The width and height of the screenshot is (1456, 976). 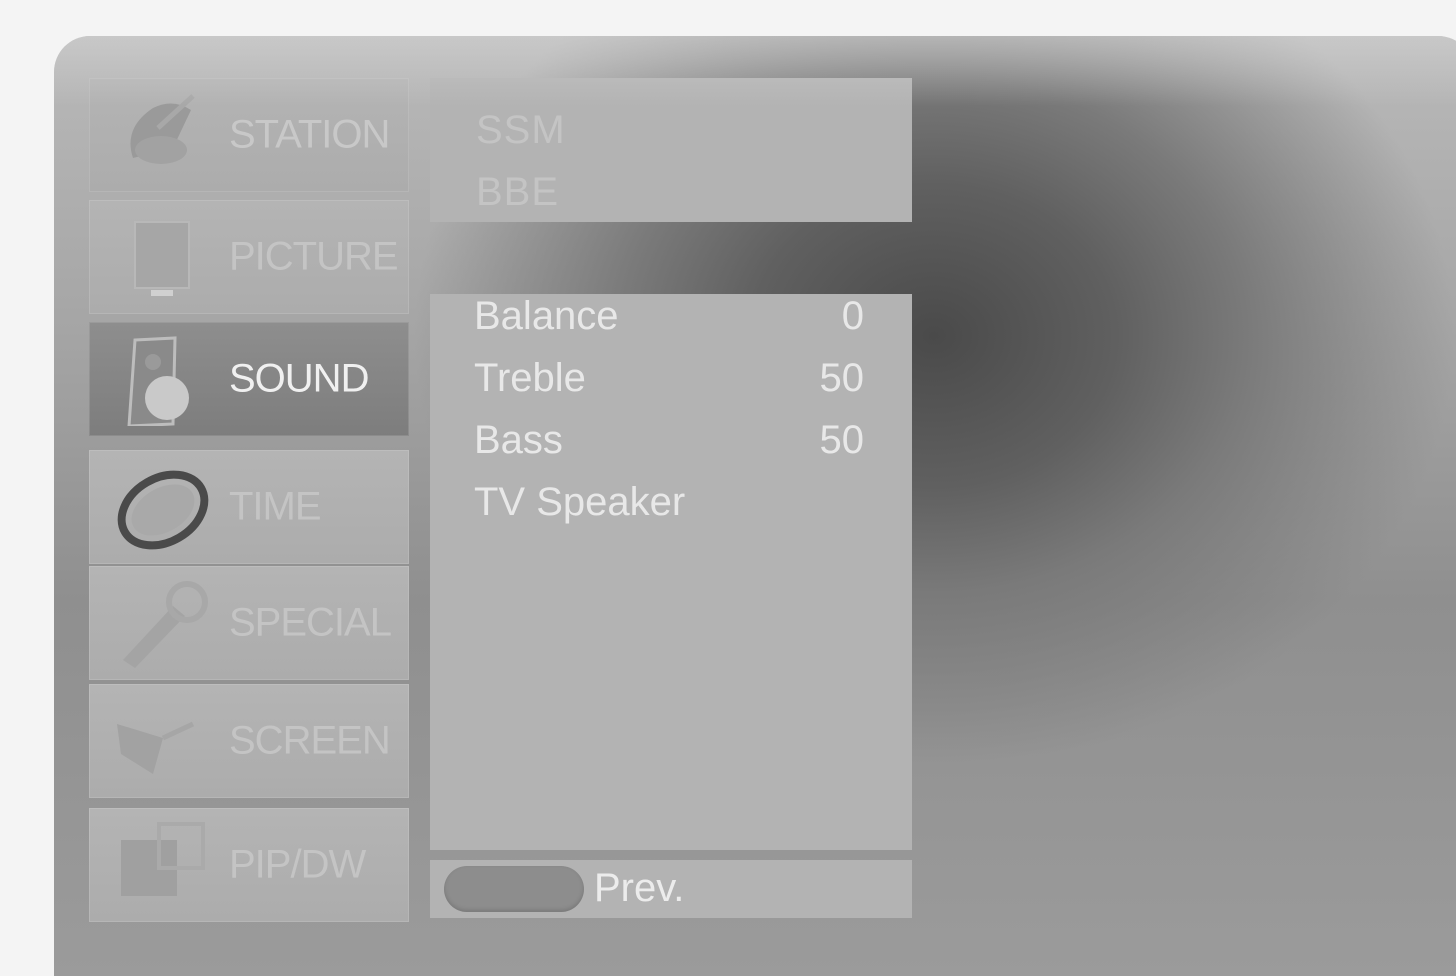 What do you see at coordinates (518, 440) in the screenshot?
I see `bass-label: Bass` at bounding box center [518, 440].